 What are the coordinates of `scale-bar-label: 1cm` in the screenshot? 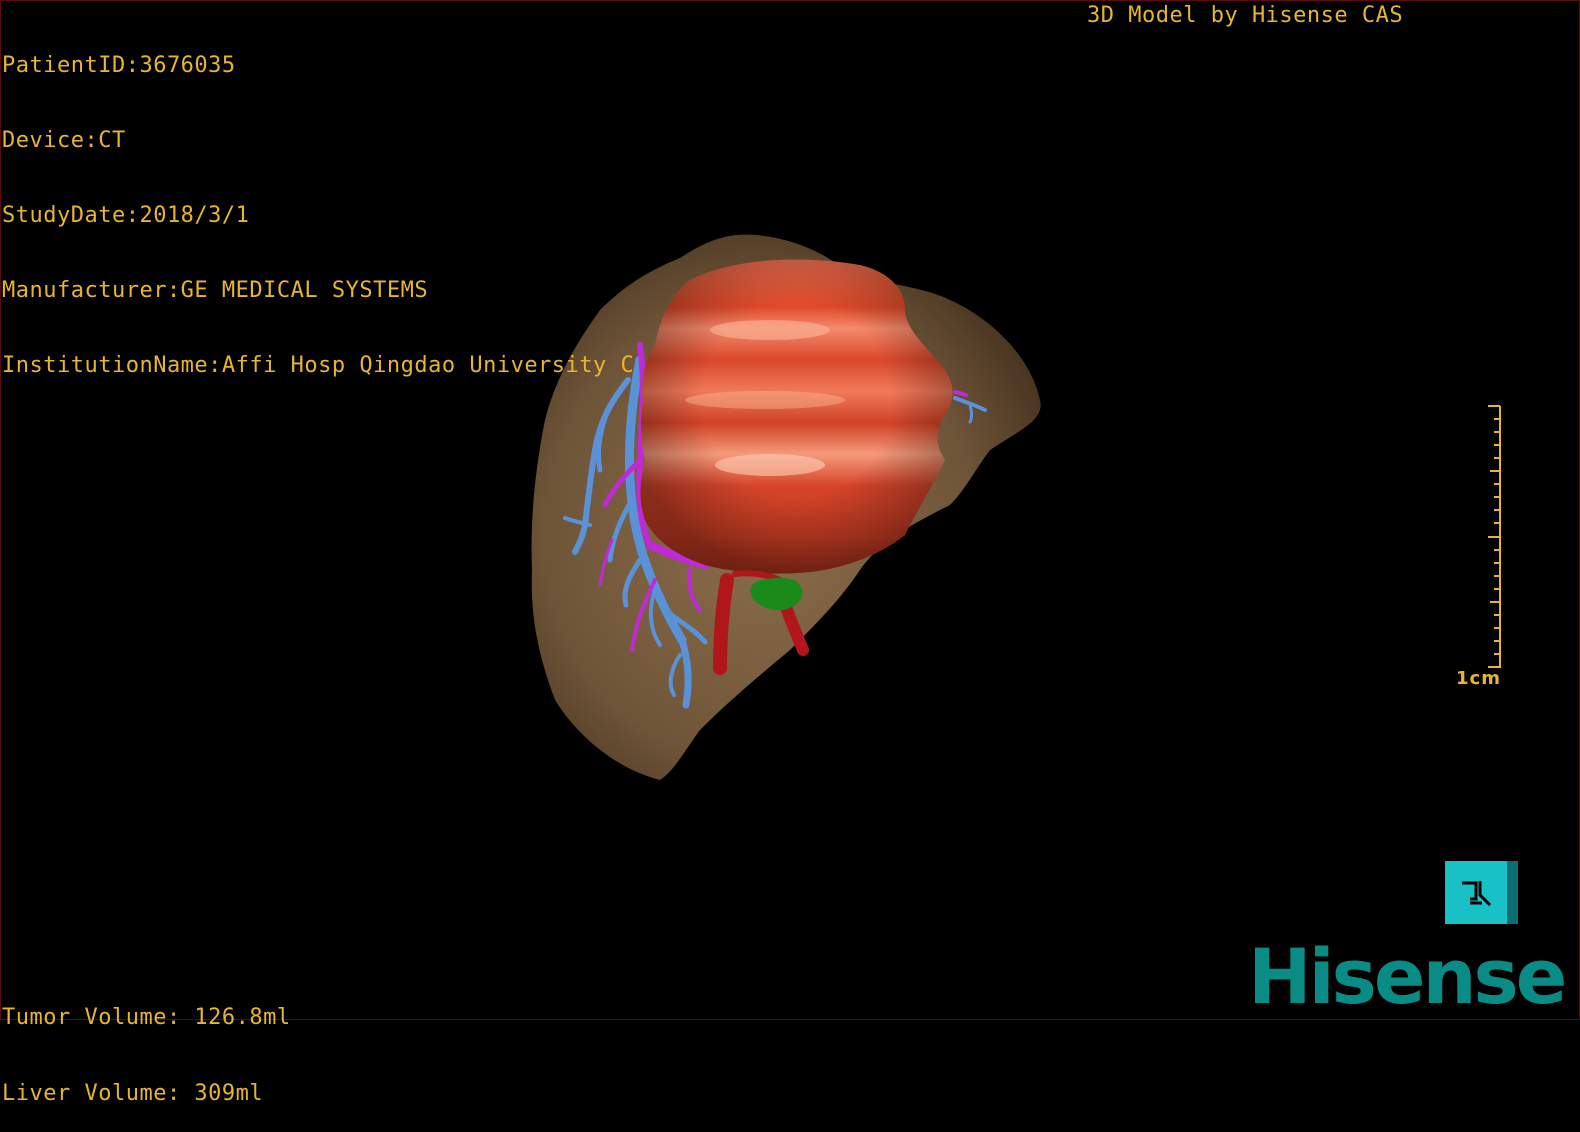 It's located at (1478, 678).